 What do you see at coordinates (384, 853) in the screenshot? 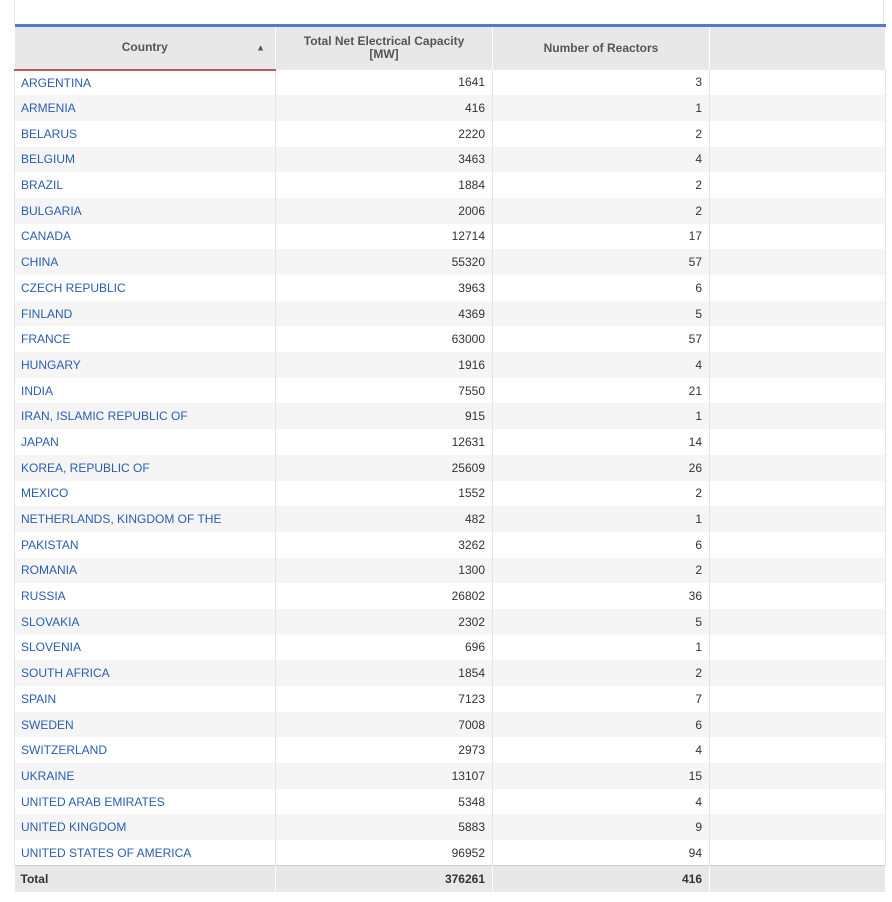
I see `capacity-cell: 96952` at bounding box center [384, 853].